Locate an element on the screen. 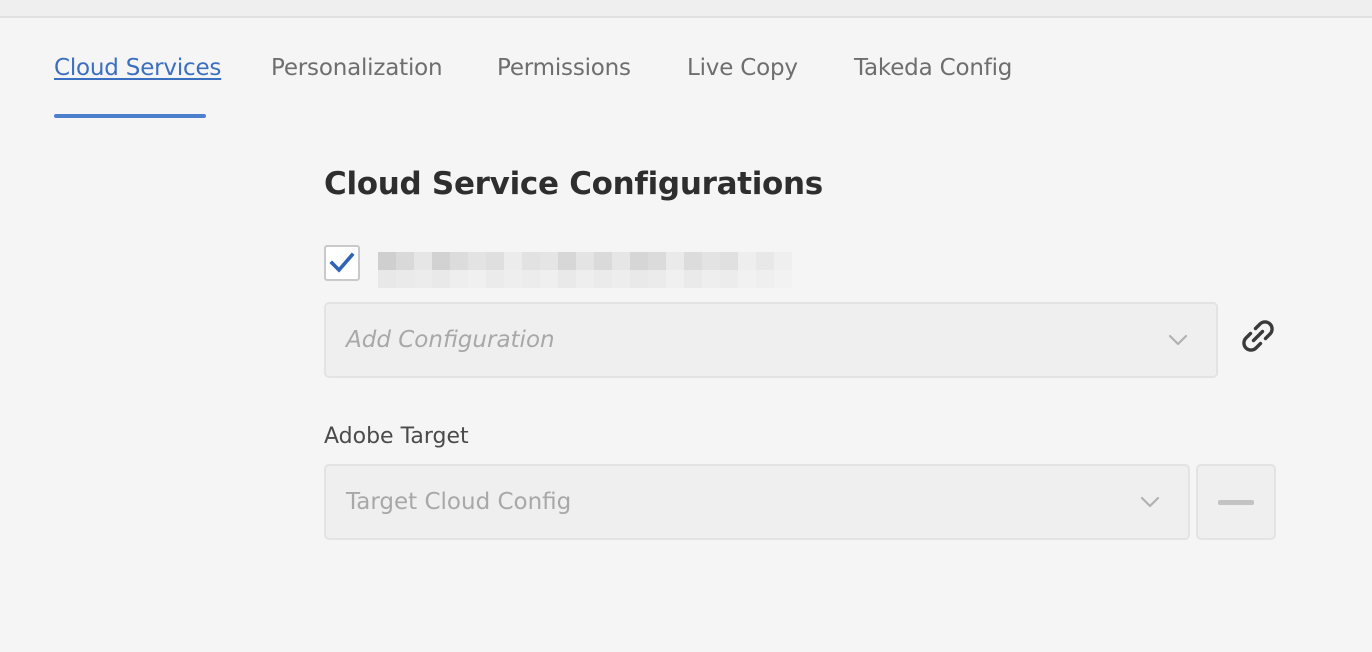 The height and width of the screenshot is (652, 1372). redacted-label is located at coordinates (585, 270).